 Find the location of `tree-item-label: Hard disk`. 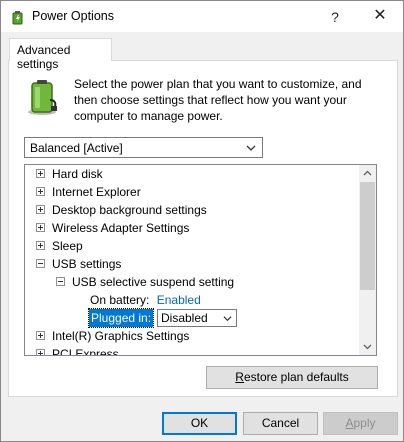

tree-item-label: Hard disk is located at coordinates (77, 174).